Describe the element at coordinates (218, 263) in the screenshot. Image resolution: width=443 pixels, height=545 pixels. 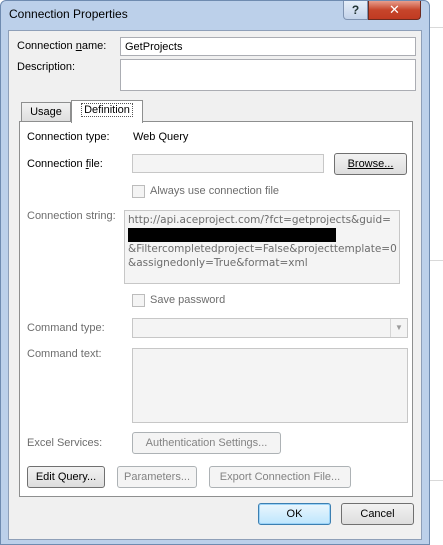
I see `connection-string-line: &assignedonly=True&format=xml` at that location.